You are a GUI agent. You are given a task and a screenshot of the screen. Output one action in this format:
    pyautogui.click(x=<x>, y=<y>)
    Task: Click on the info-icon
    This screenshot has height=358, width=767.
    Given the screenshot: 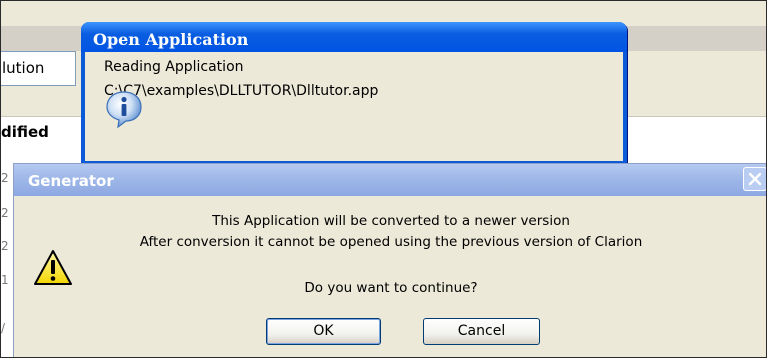 What is the action you would take?
    pyautogui.click(x=124, y=110)
    